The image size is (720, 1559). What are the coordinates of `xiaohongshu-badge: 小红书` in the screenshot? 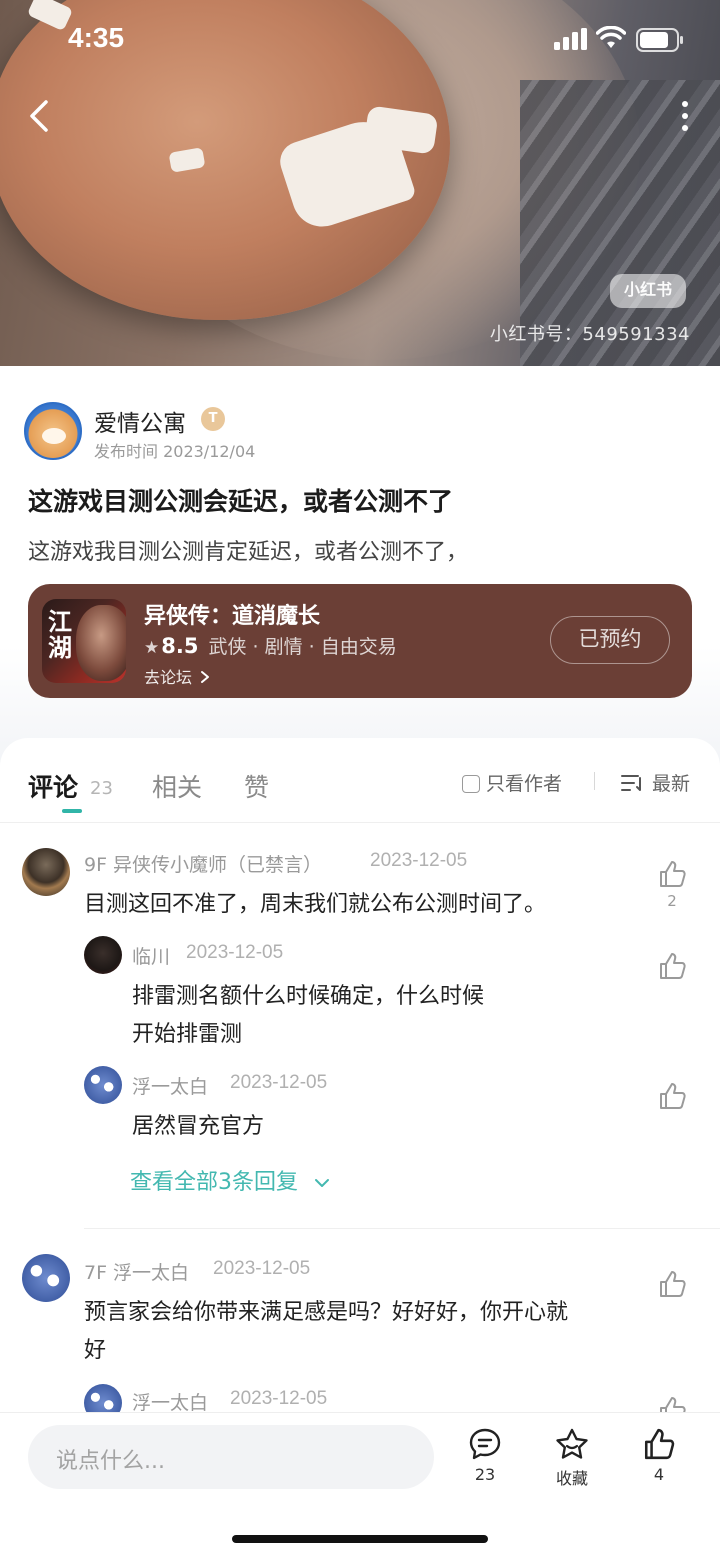 It's located at (648, 291).